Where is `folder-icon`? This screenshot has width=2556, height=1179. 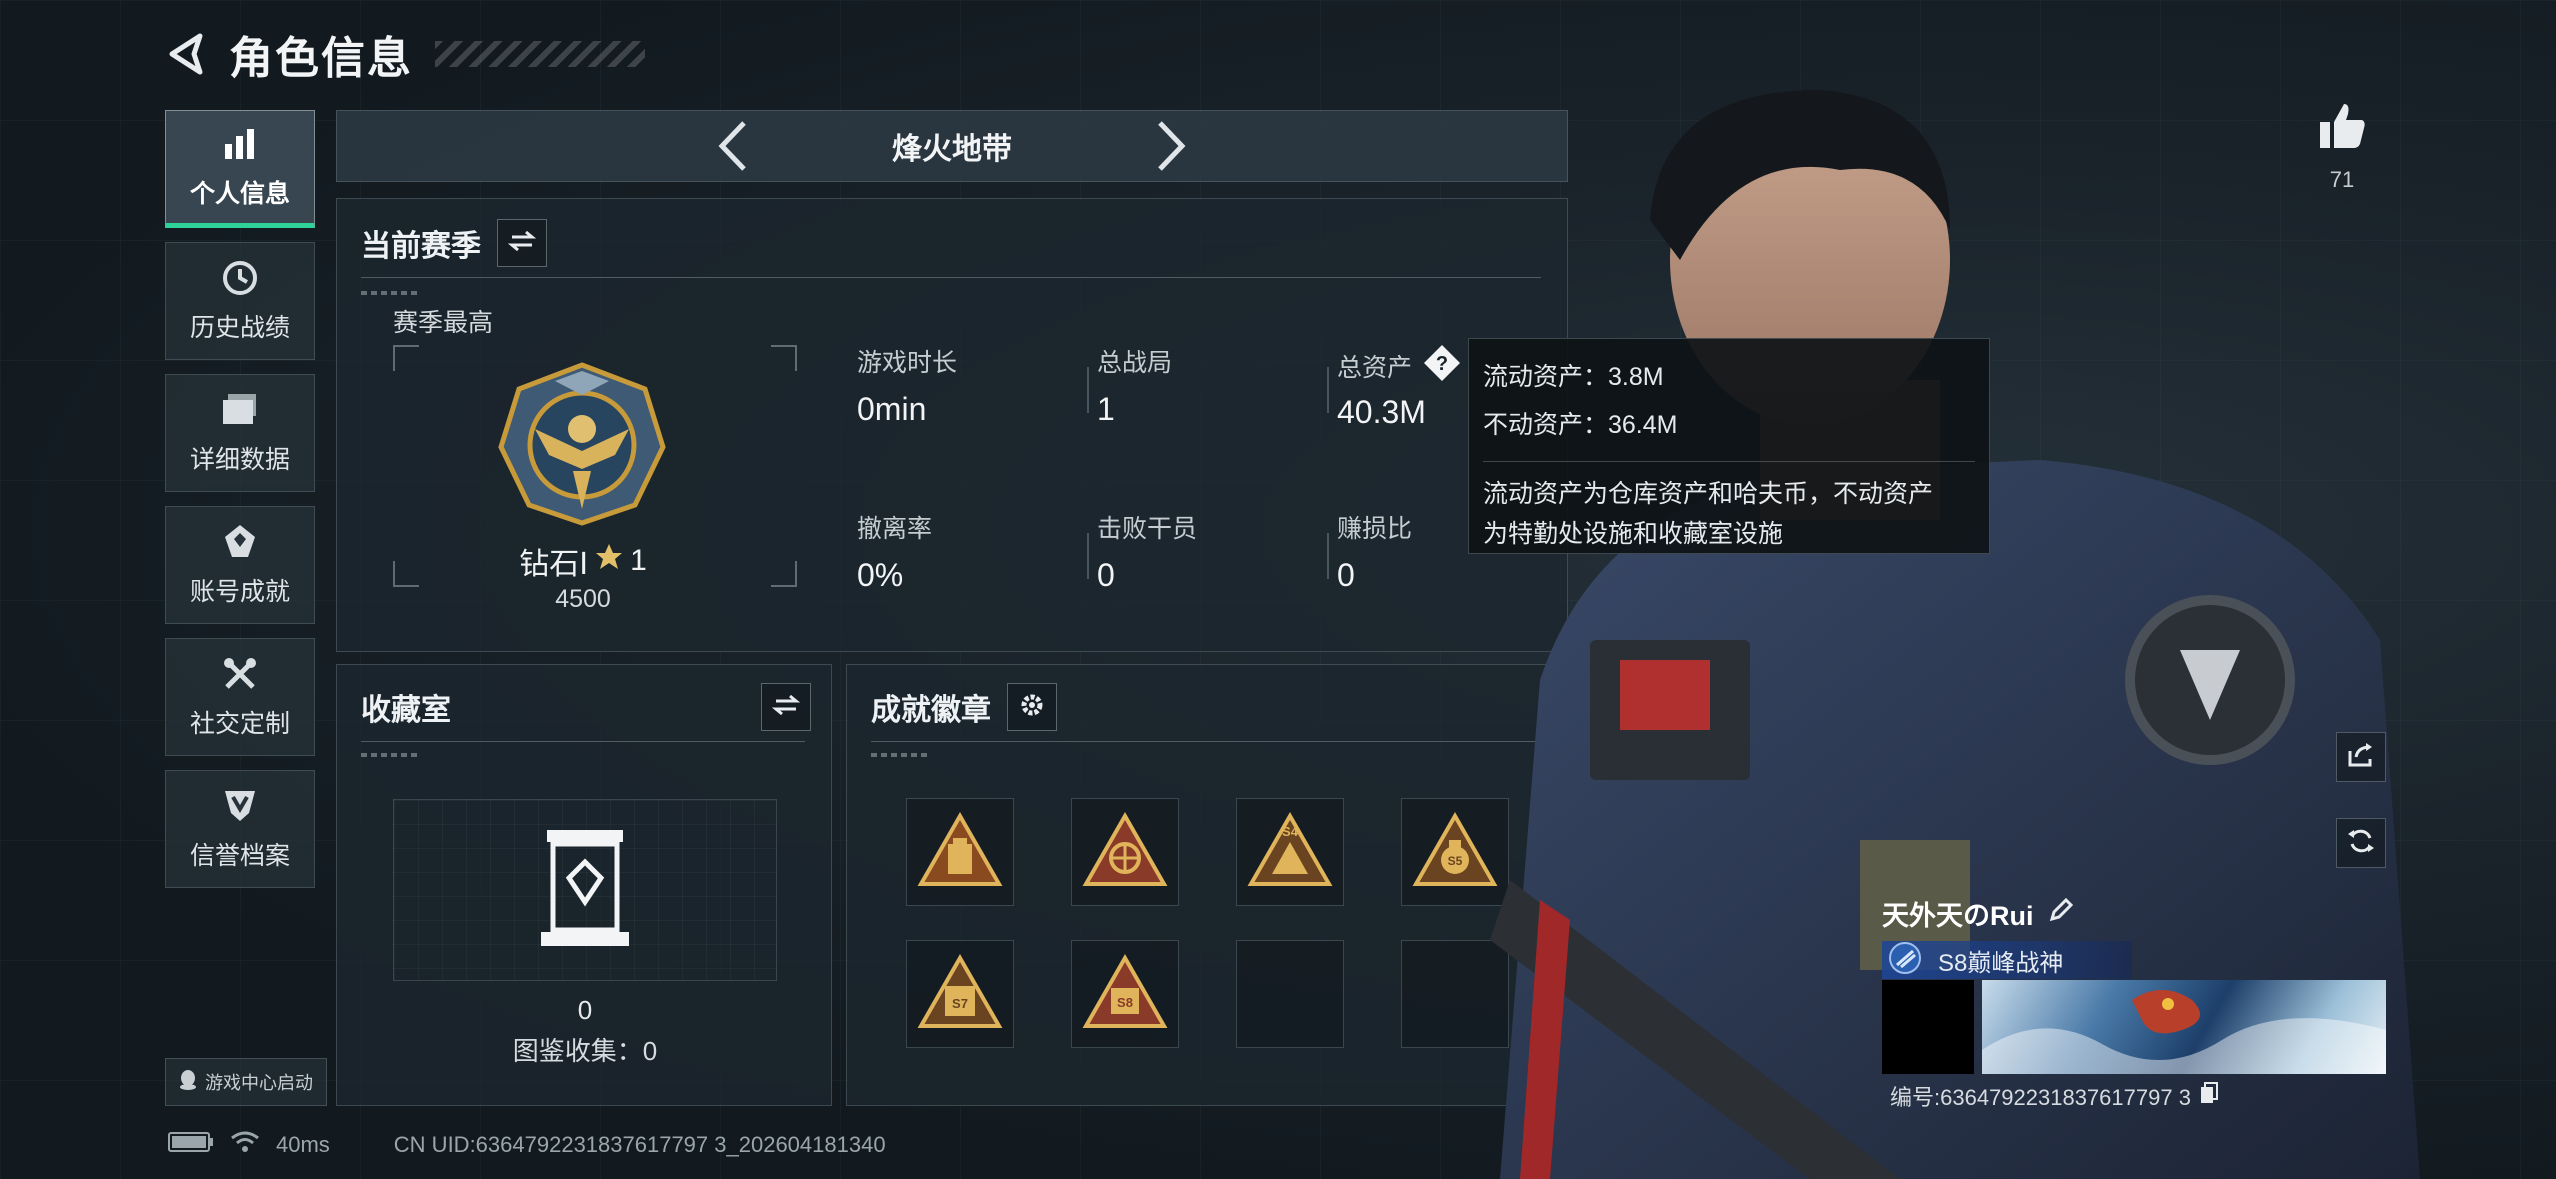
folder-icon is located at coordinates (240, 410).